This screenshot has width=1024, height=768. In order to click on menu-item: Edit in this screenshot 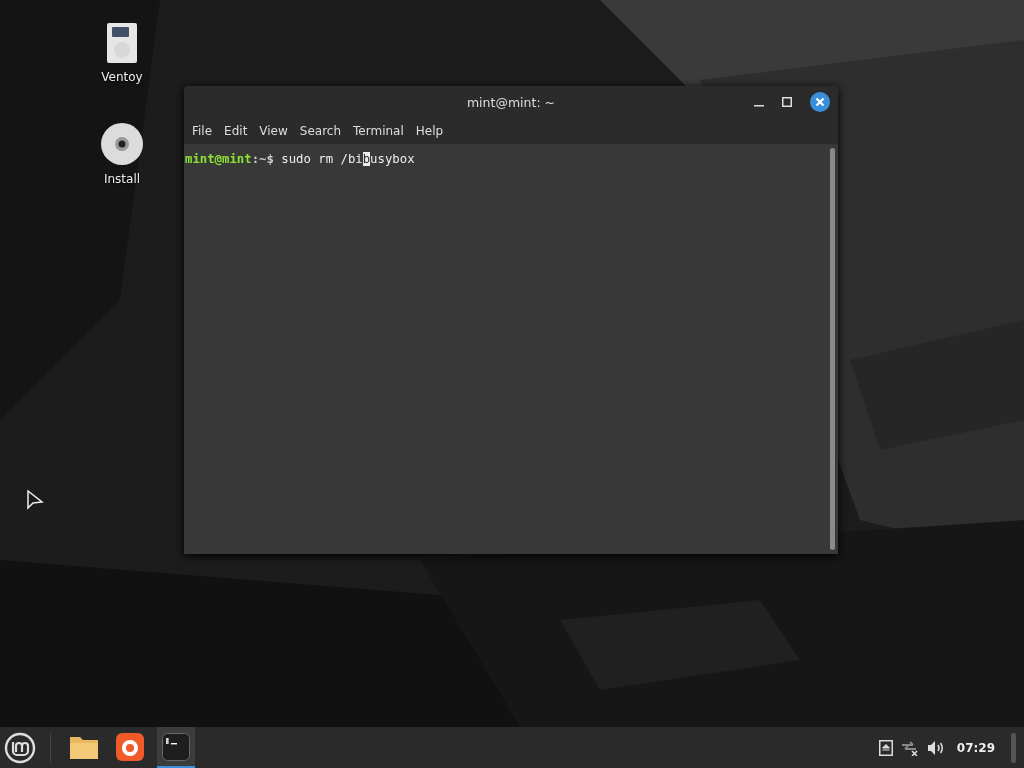, I will do `click(236, 131)`.